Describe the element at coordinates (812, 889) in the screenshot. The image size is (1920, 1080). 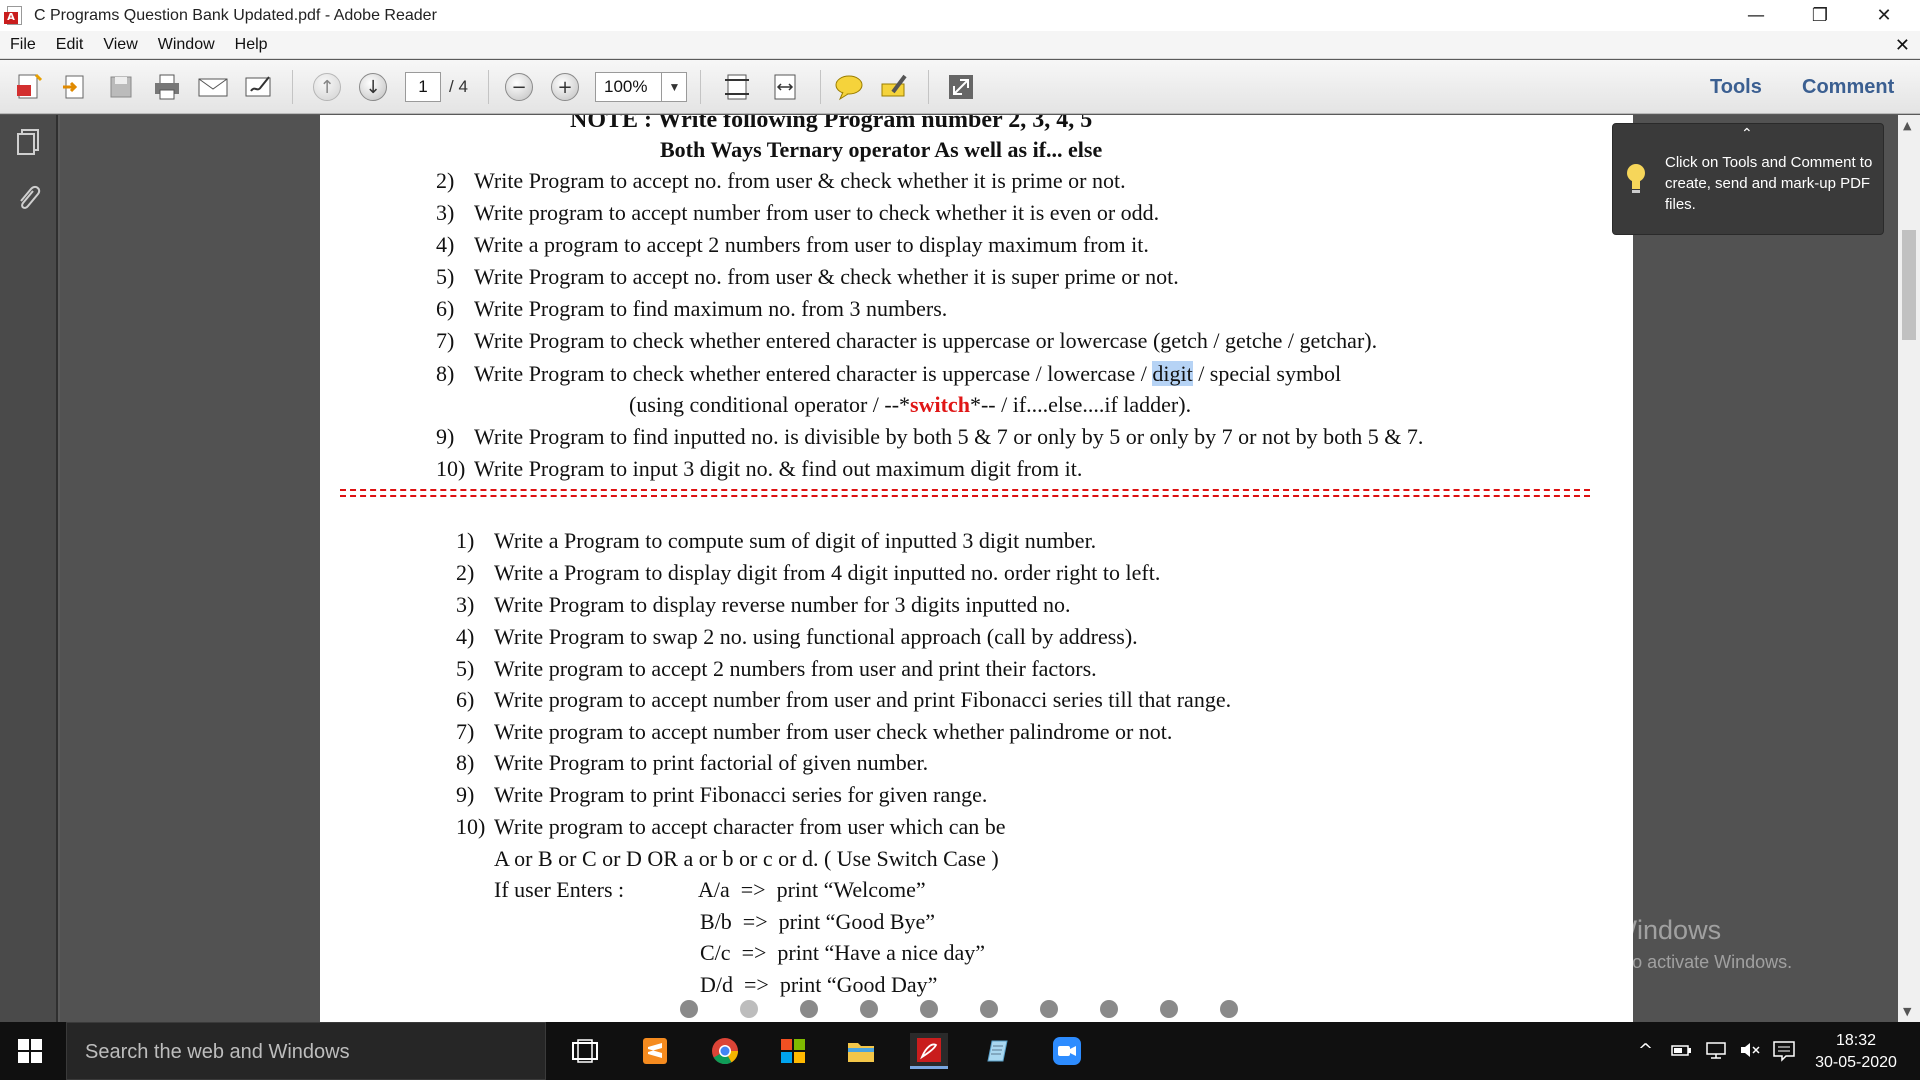
I see `case-a: A/a => print “Welcome”` at that location.